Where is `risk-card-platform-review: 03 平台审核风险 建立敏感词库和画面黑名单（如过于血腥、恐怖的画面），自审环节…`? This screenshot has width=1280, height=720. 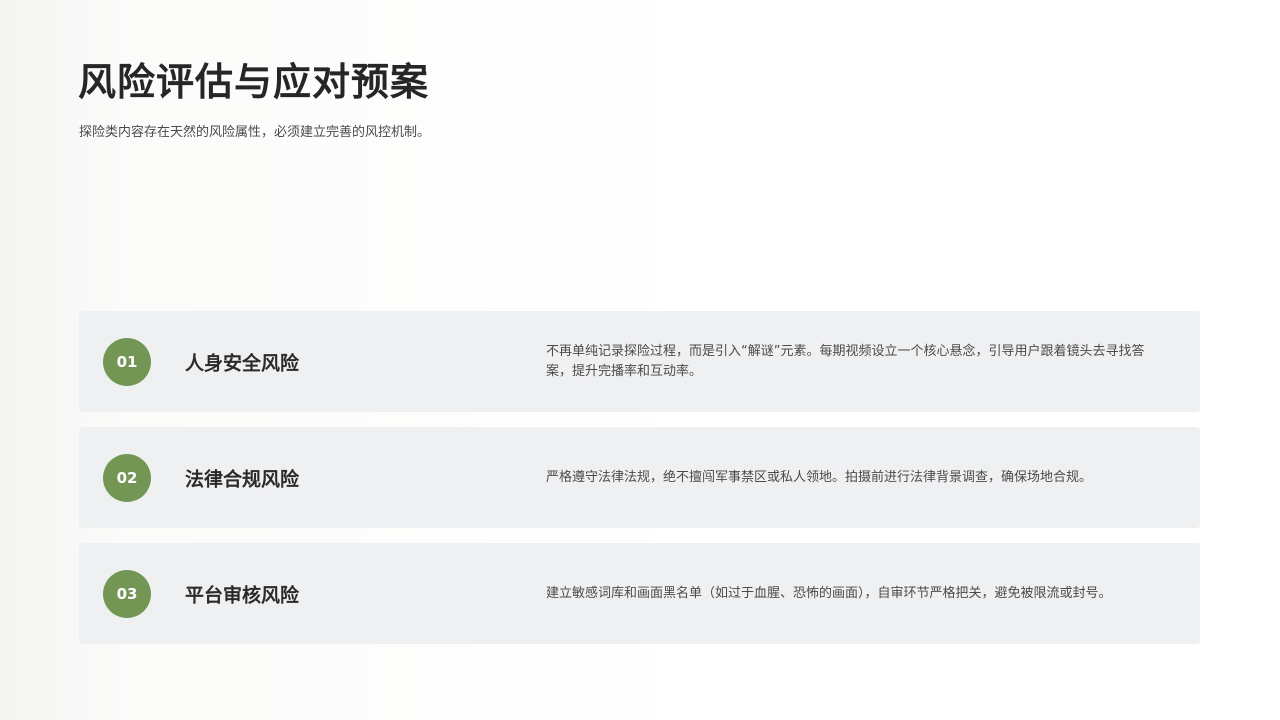
risk-card-platform-review: 03 平台审核风险 建立敏感词库和画面黑名单（如过于血腥、恐怖的画面），自审环节… is located at coordinates (639, 593).